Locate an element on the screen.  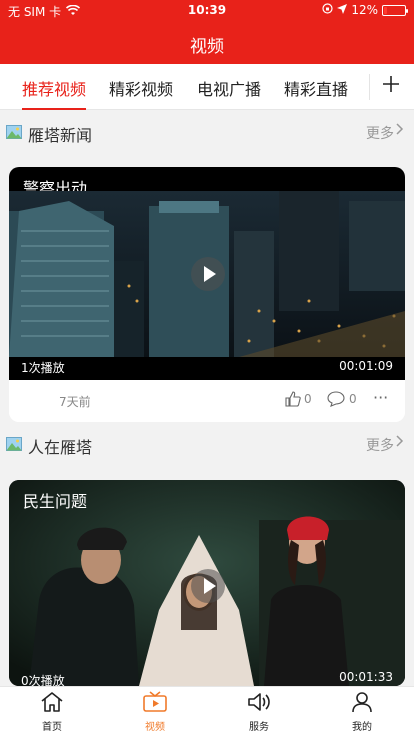
nav-label: 我的 is located at coordinates (362, 727).